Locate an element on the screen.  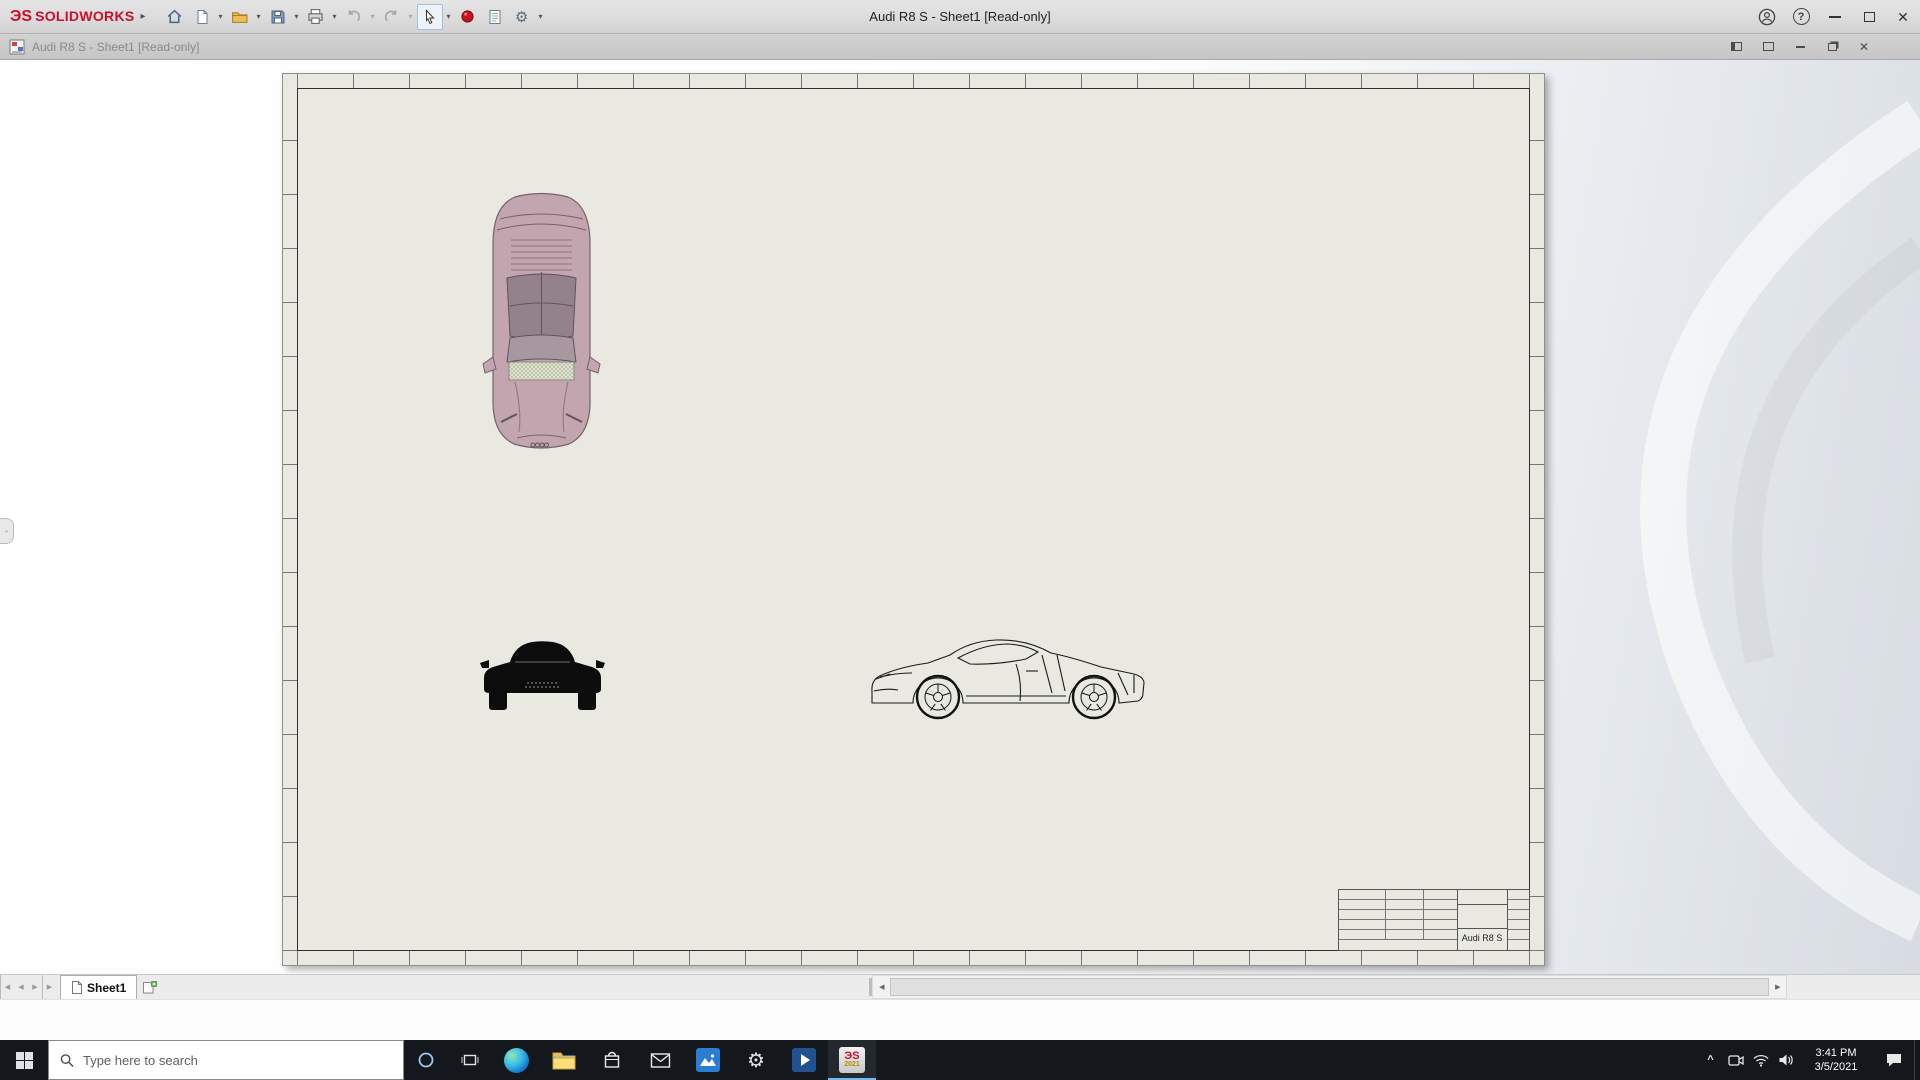
titlebar-right-controls: ? ✕ is located at coordinates (1835, 16).